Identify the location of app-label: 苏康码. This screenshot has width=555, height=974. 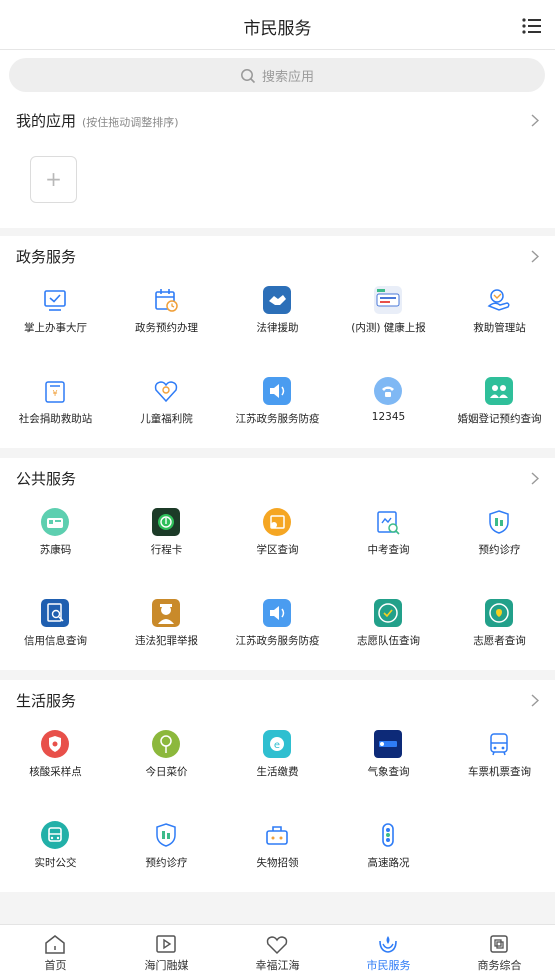
(55, 550).